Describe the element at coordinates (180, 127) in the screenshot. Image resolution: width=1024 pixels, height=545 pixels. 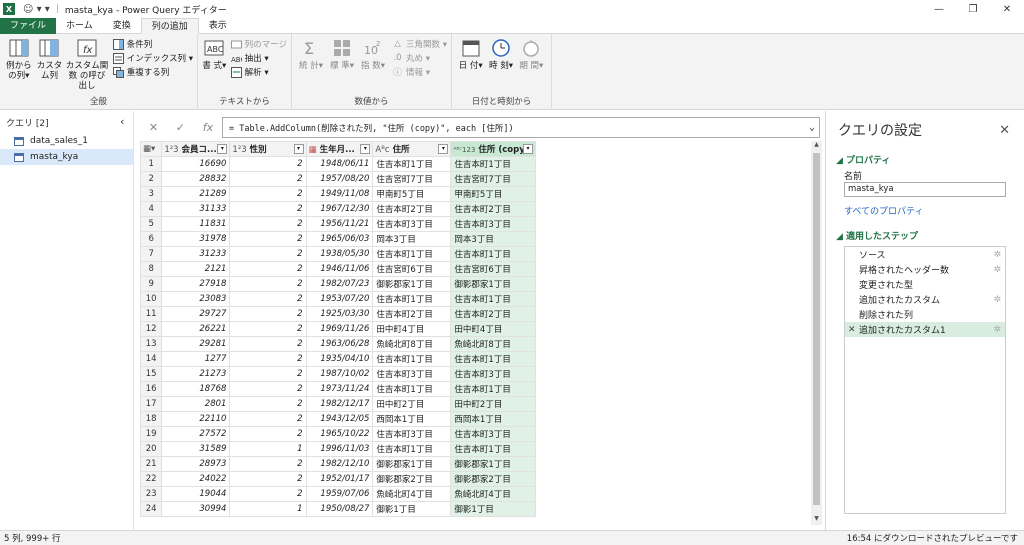
I see `check-icon: ✓` at that location.